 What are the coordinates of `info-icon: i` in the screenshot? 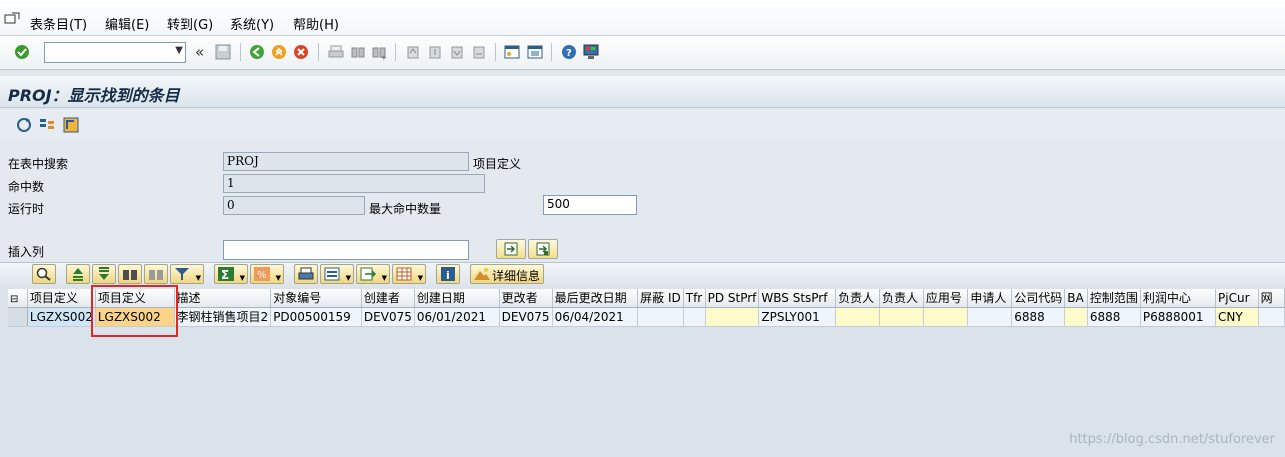 It's located at (448, 274).